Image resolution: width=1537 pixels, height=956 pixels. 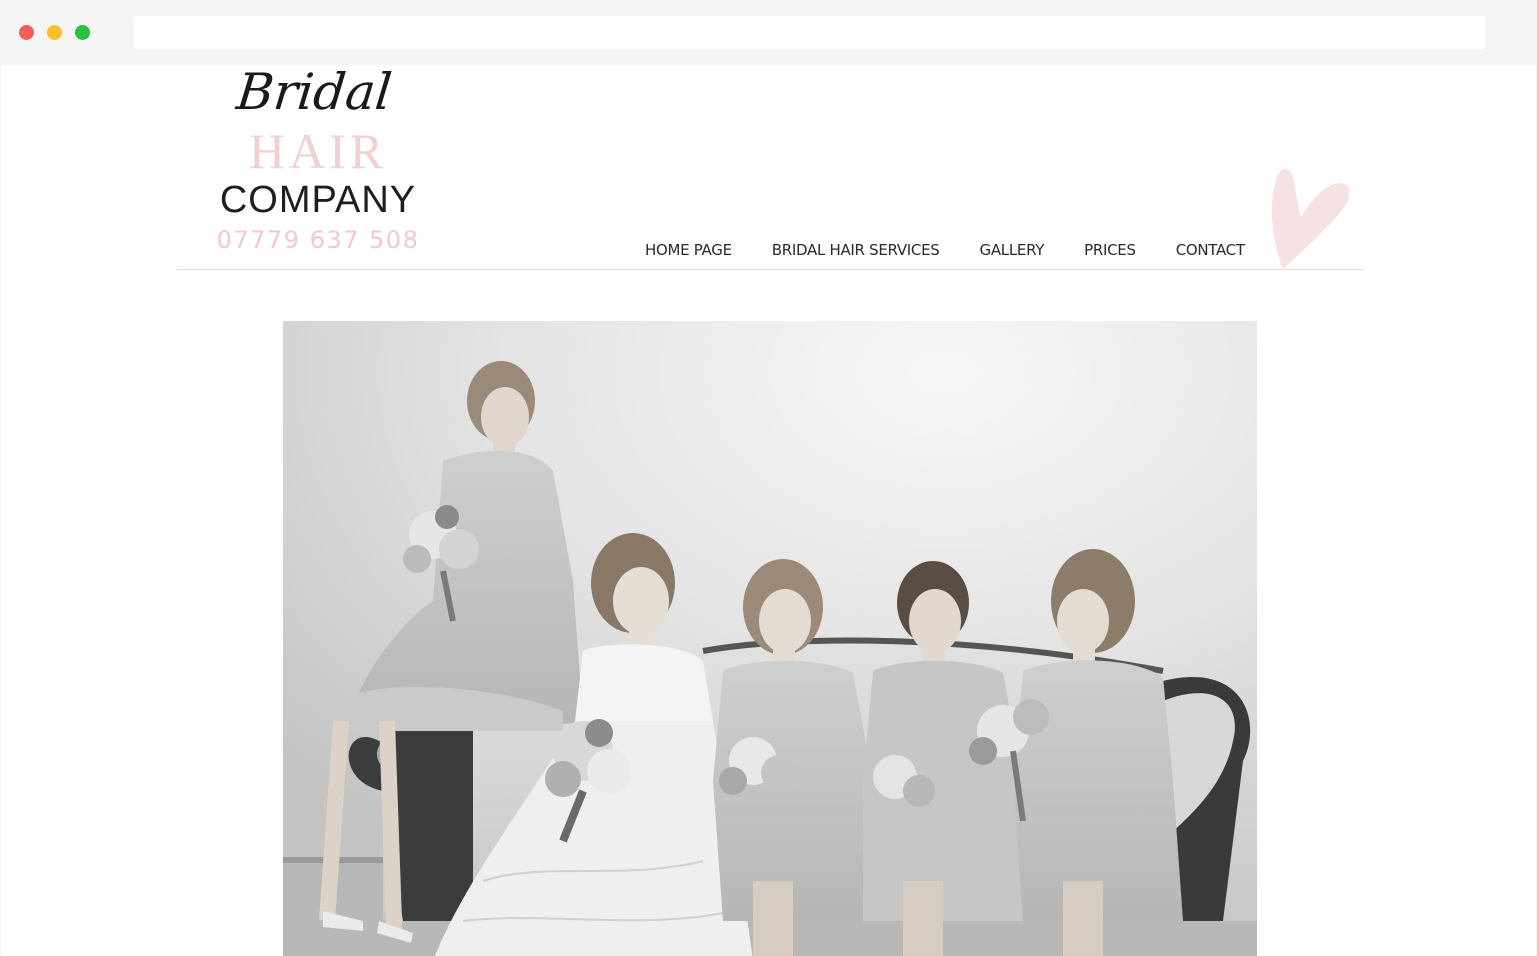 I want to click on minimize-window-button, so click(x=54, y=32).